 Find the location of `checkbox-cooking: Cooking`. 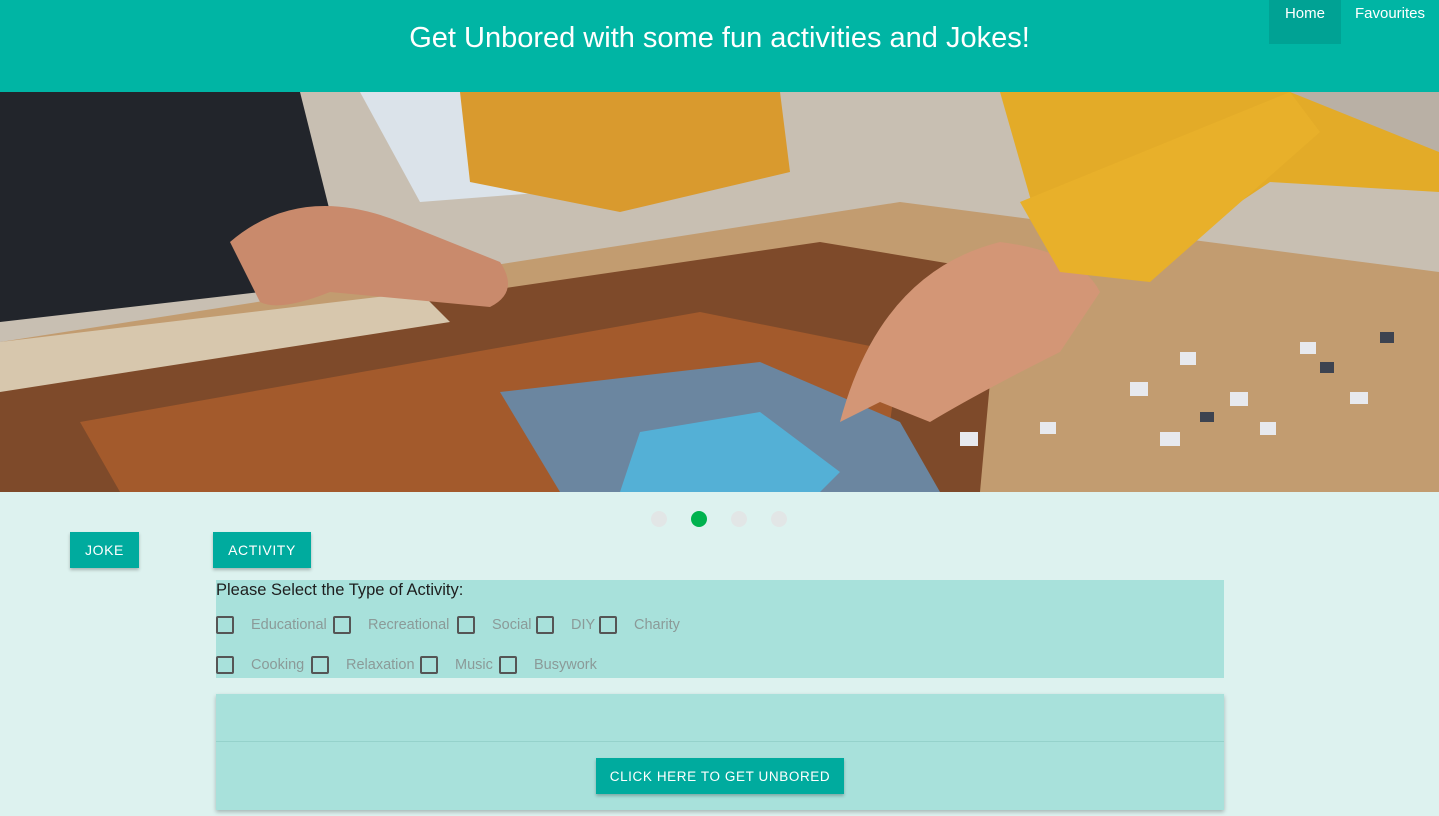

checkbox-cooking: Cooking is located at coordinates (263, 665).